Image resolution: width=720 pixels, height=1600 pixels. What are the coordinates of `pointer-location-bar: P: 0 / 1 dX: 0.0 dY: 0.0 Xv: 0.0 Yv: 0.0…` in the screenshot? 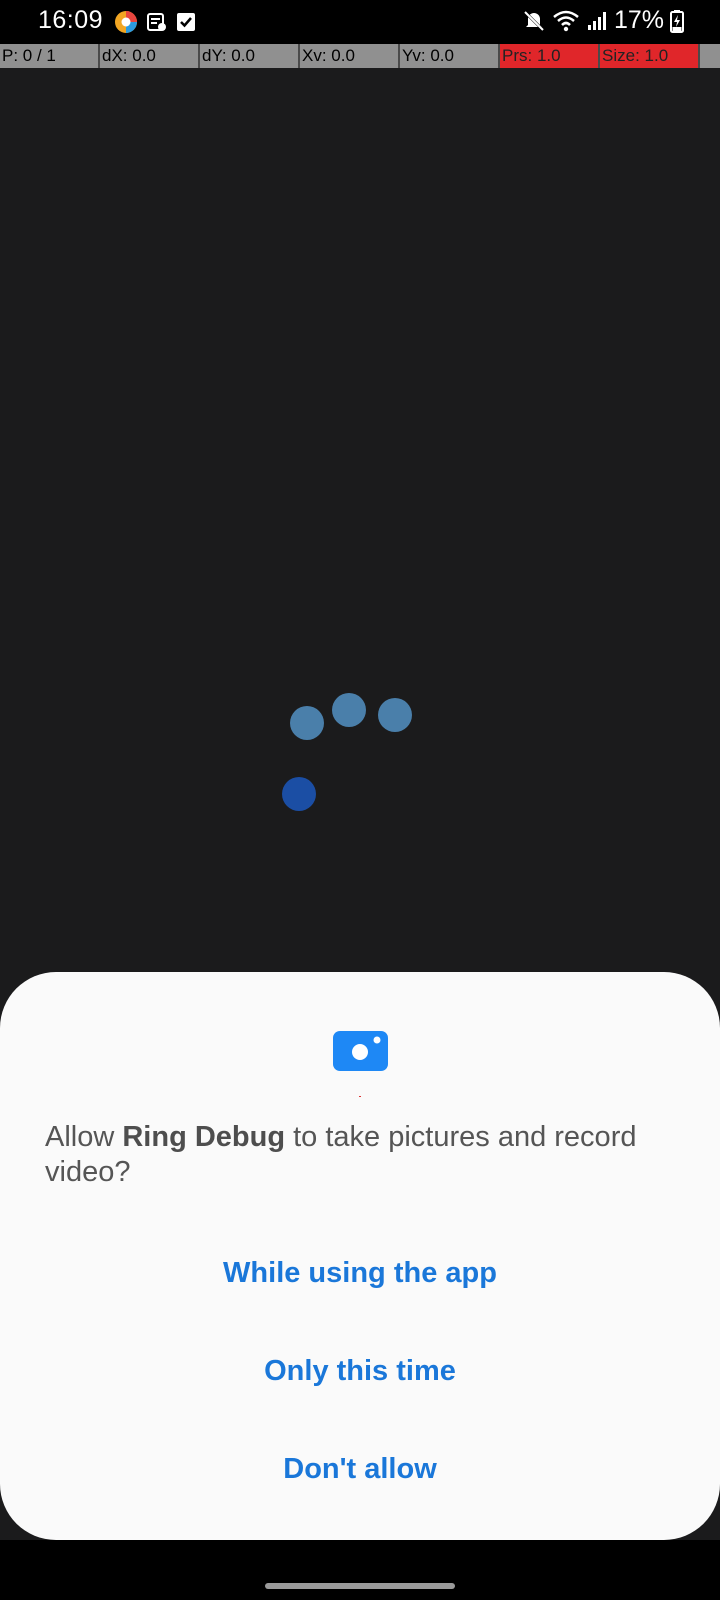 It's located at (360, 56).